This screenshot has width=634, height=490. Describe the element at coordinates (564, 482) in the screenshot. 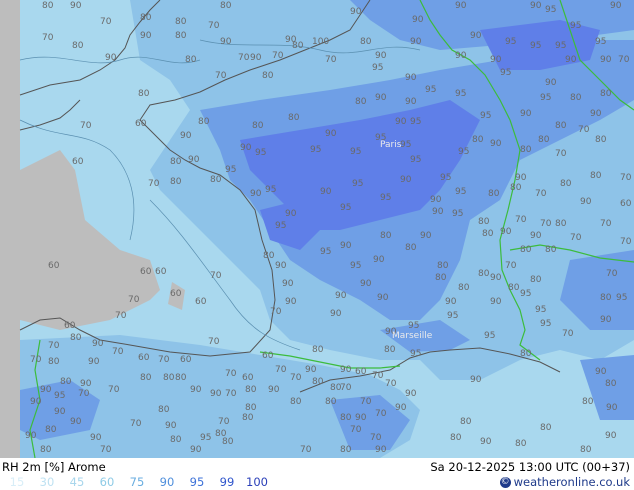

I see `credit-link: © weatheronline.co.uk` at that location.